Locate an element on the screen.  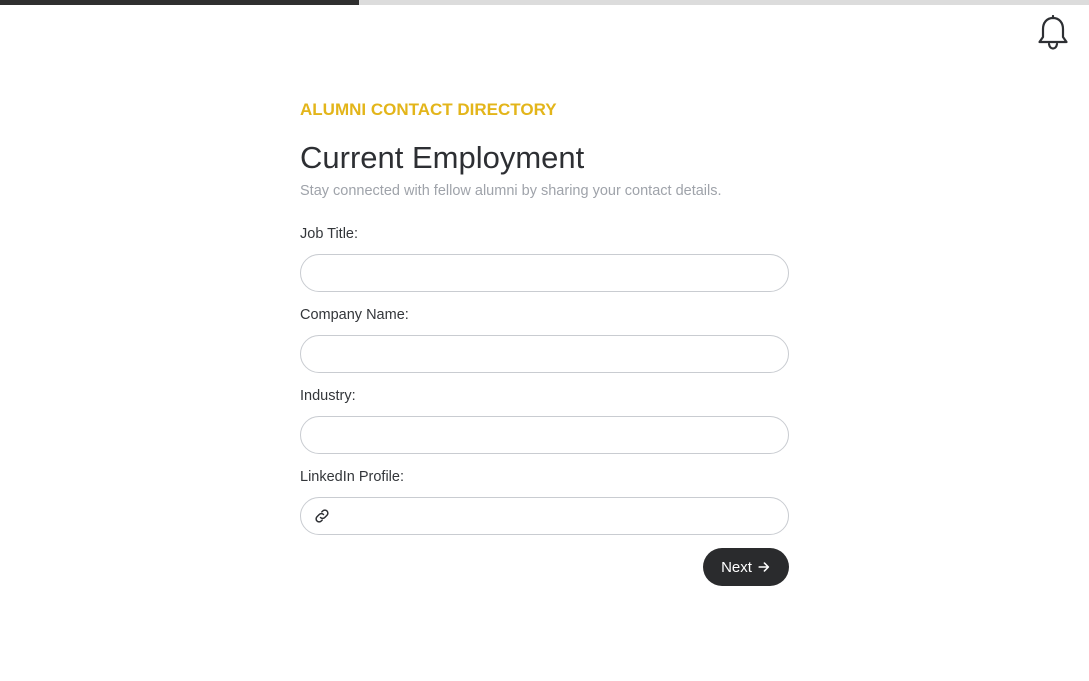
company-name-input is located at coordinates (544, 354).